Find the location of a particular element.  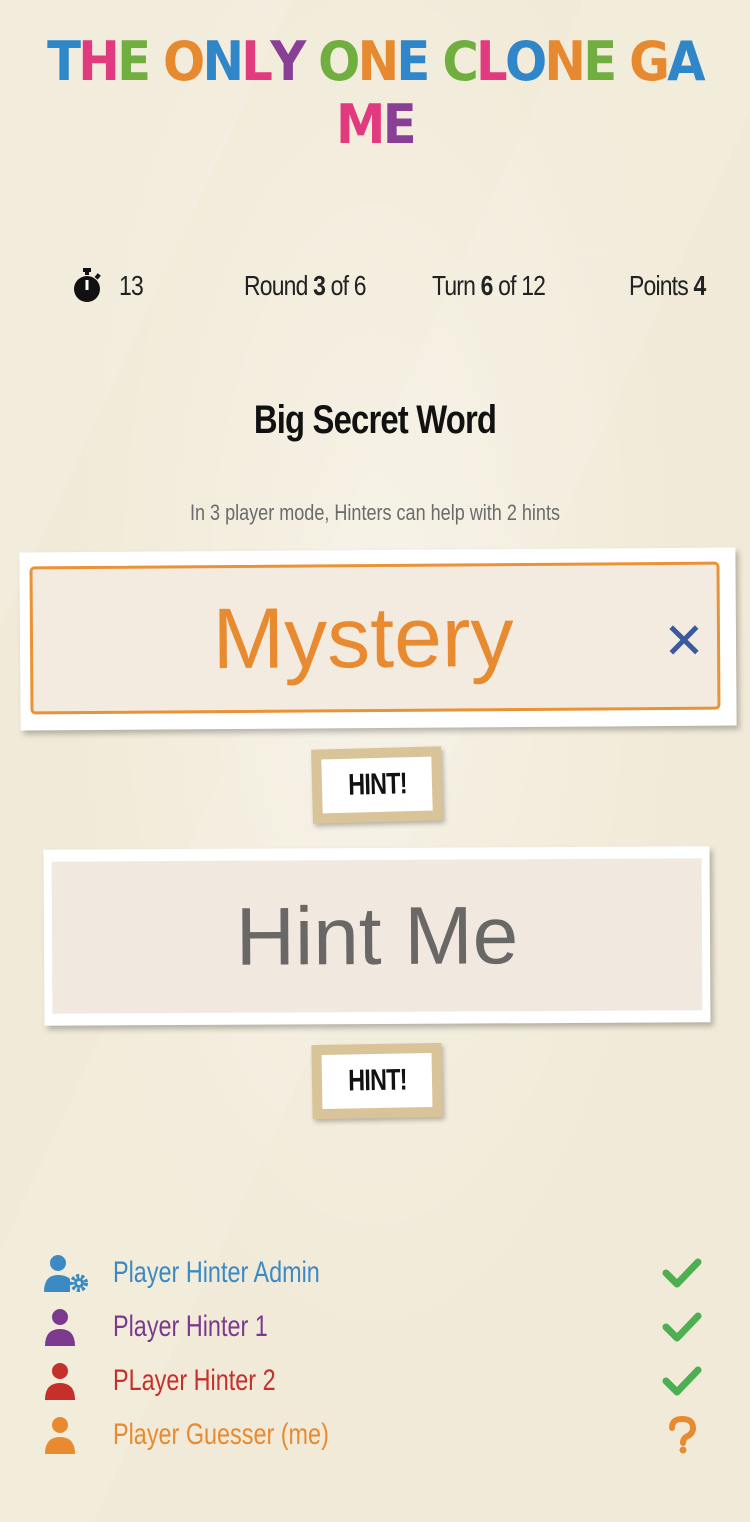

player-row: Player Guesser (me) is located at coordinates (375, 1435).